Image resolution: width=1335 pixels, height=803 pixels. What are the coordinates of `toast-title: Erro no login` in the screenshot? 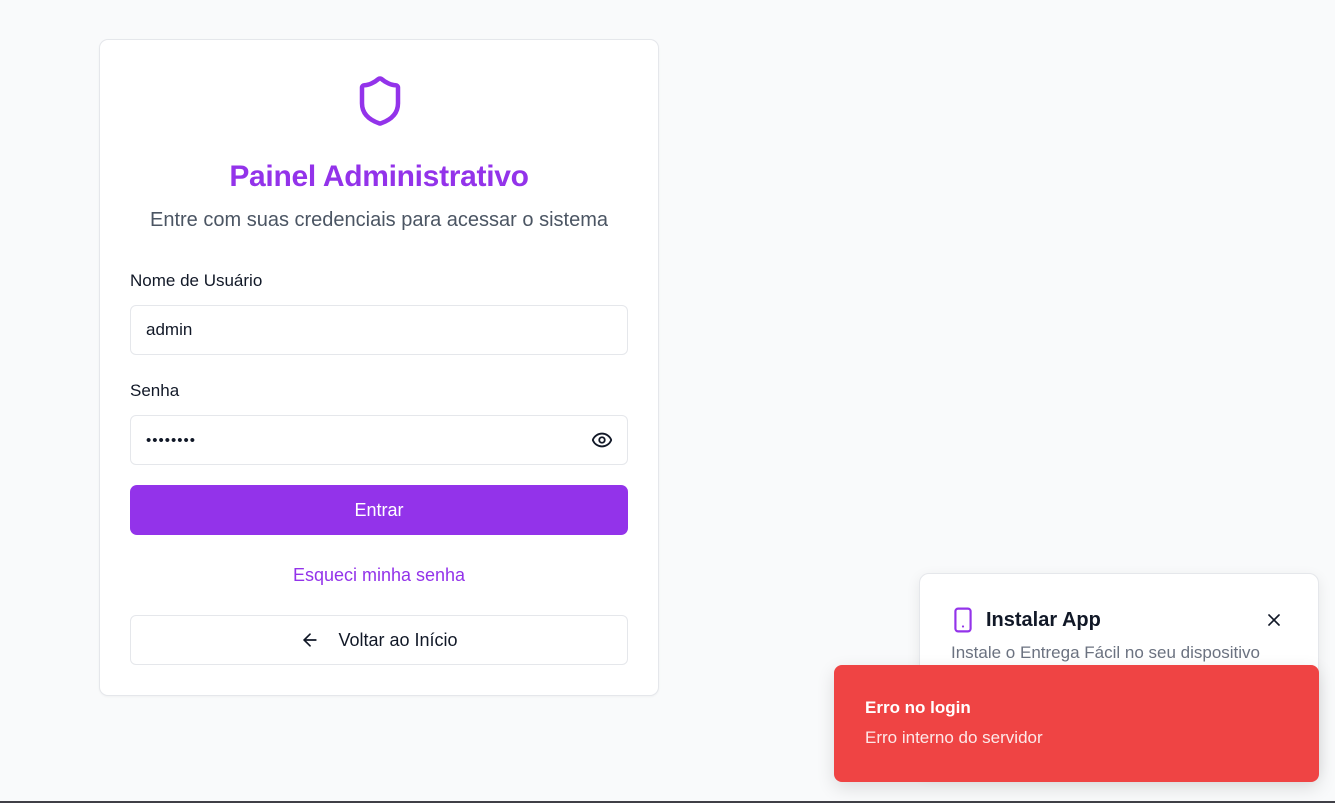 It's located at (918, 707).